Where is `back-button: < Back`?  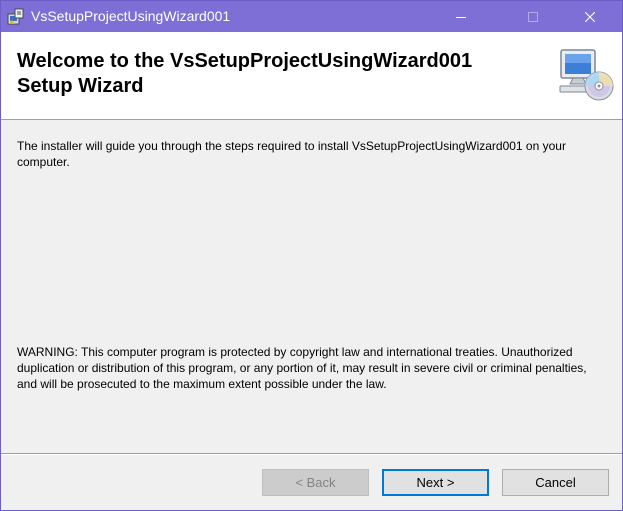
back-button: < Back is located at coordinates (315, 482).